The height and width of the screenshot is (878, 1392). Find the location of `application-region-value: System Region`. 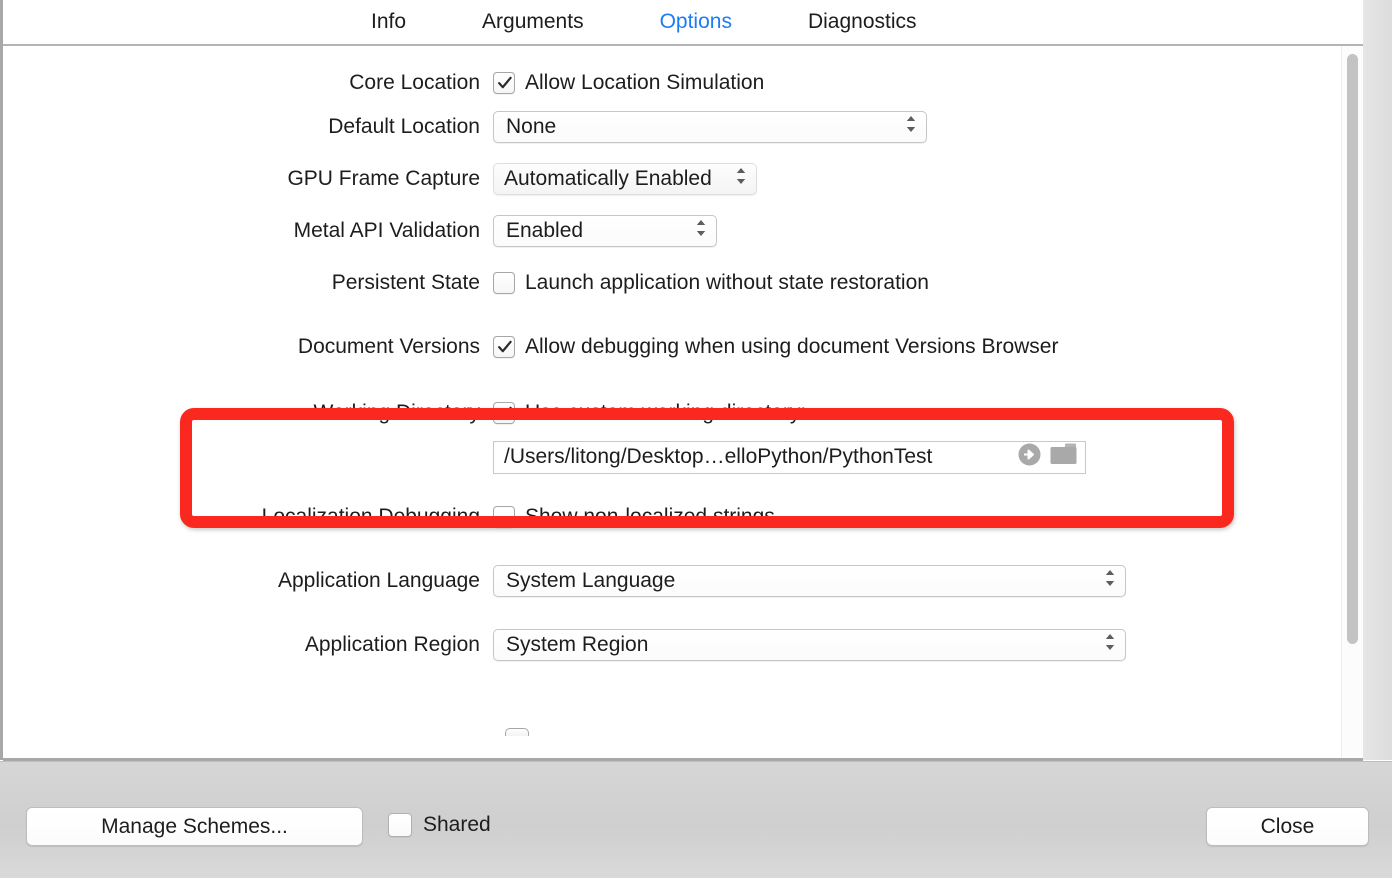

application-region-value: System Region is located at coordinates (577, 644).